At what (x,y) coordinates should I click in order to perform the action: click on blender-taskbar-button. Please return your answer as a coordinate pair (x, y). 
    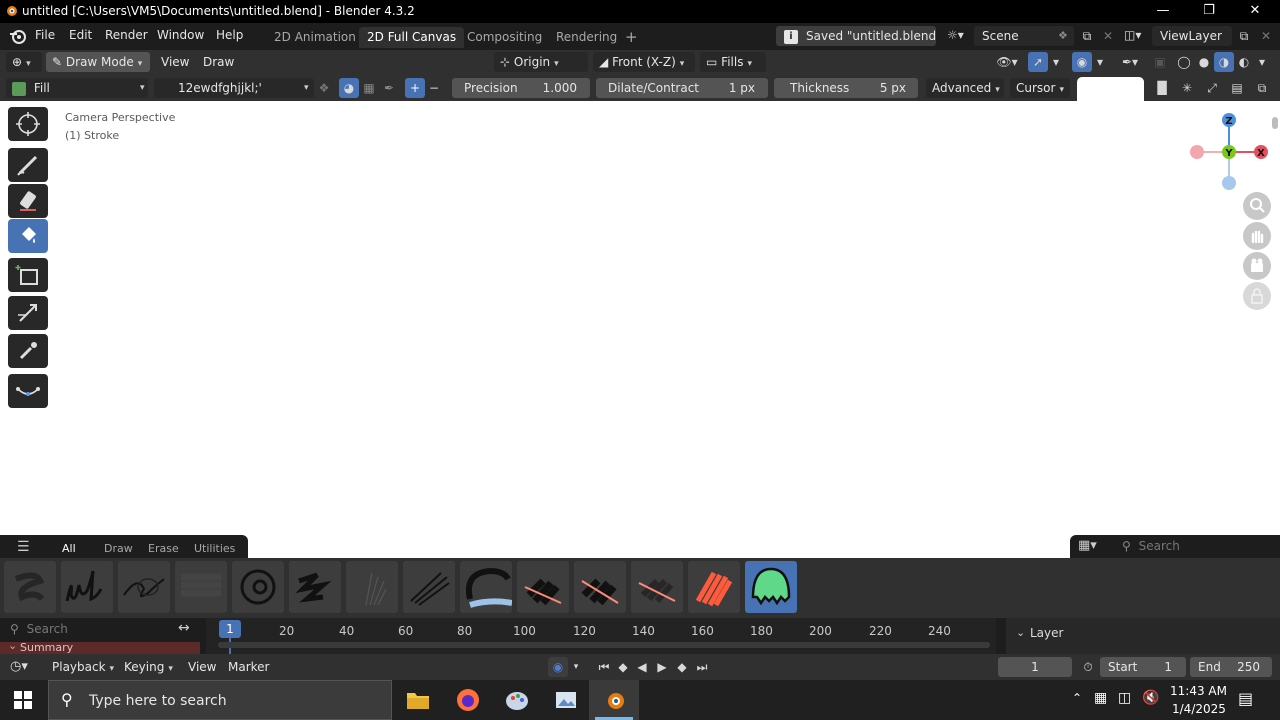
    Looking at the image, I should click on (614, 700).